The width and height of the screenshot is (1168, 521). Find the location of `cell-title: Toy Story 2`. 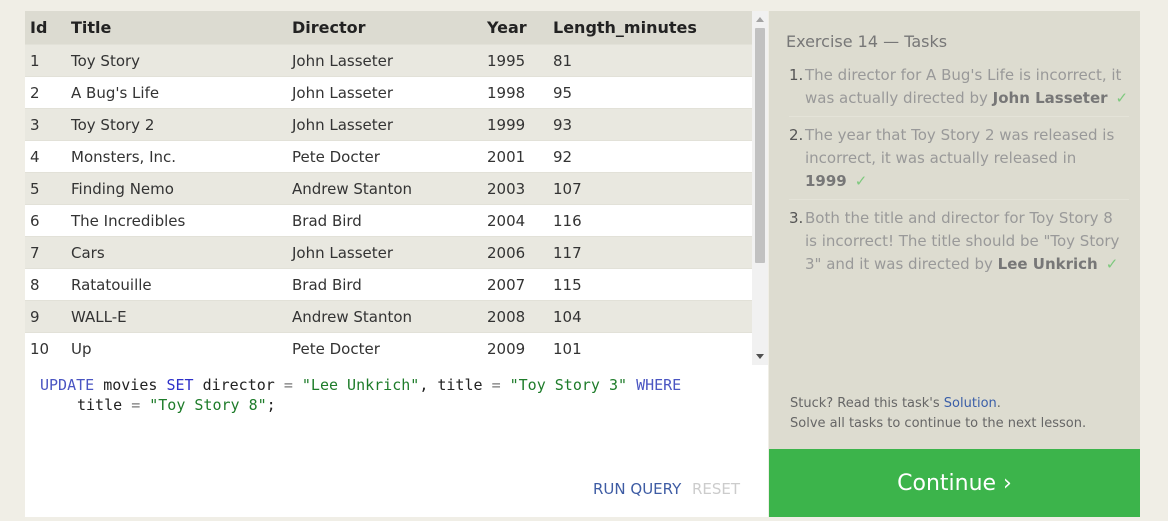

cell-title: Toy Story 2 is located at coordinates (181, 124).